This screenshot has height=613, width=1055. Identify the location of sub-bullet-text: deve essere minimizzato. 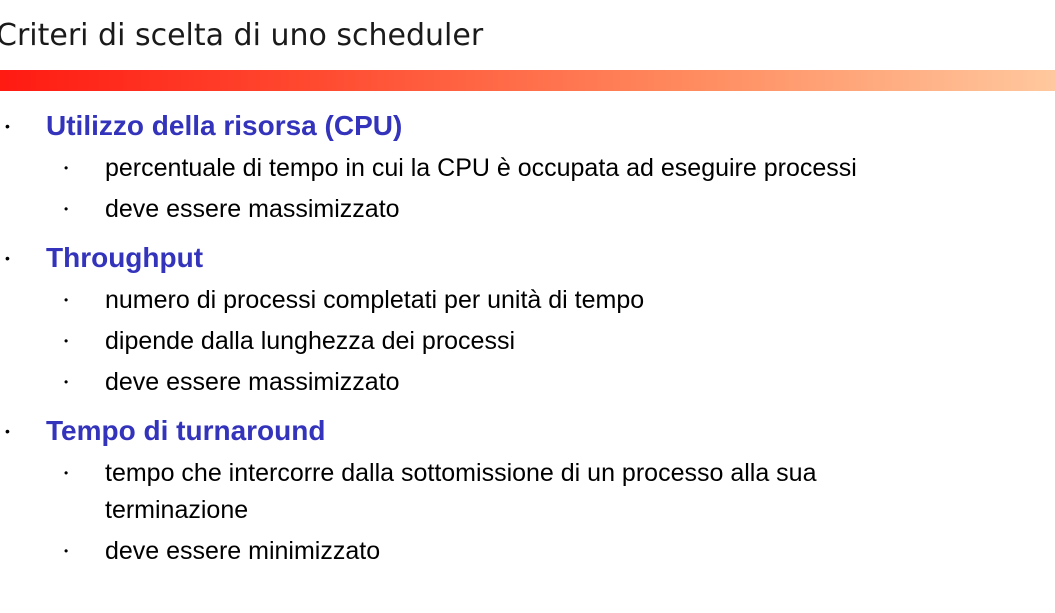
(243, 551).